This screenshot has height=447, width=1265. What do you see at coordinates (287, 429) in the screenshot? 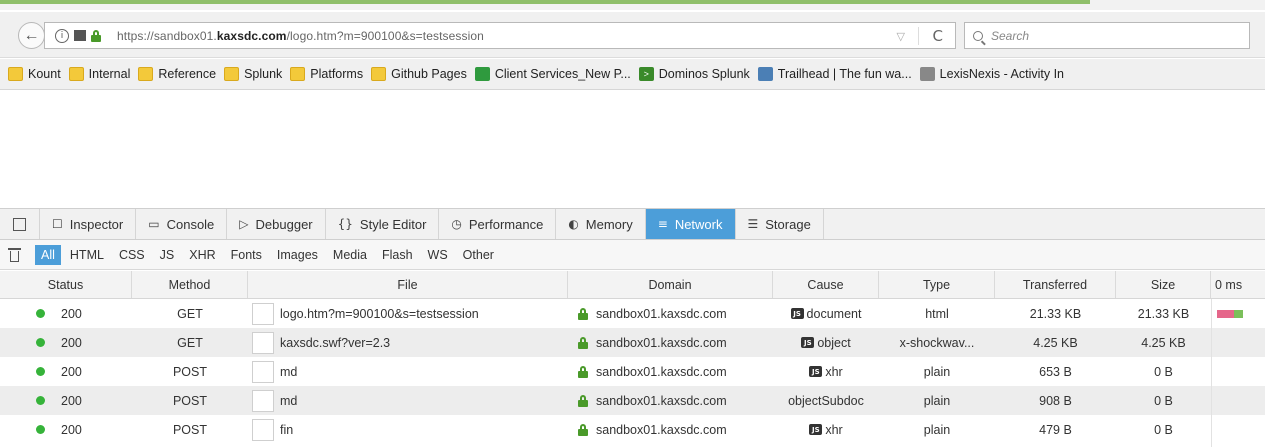
I see `file-name: fin` at bounding box center [287, 429].